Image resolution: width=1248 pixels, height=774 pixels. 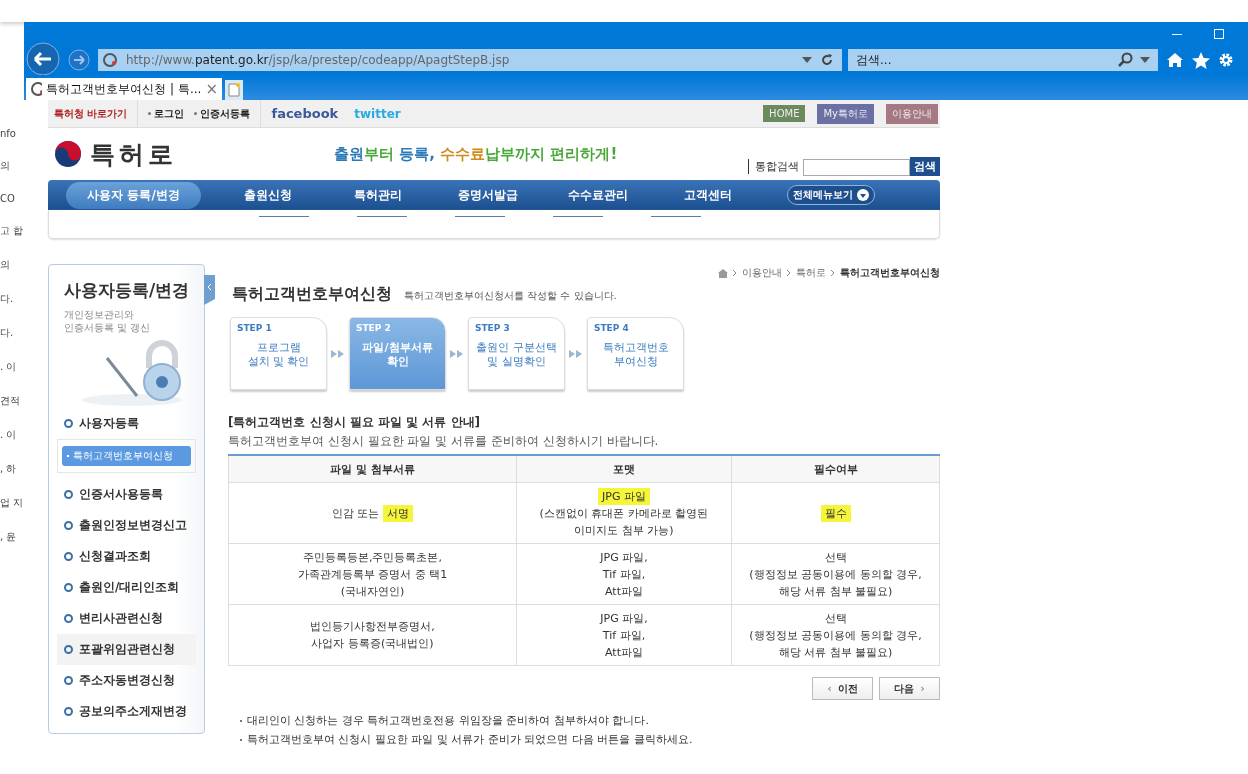 I want to click on slogan: 출원부터 등록, 수수료납부까지 편리하게!, so click(x=476, y=154).